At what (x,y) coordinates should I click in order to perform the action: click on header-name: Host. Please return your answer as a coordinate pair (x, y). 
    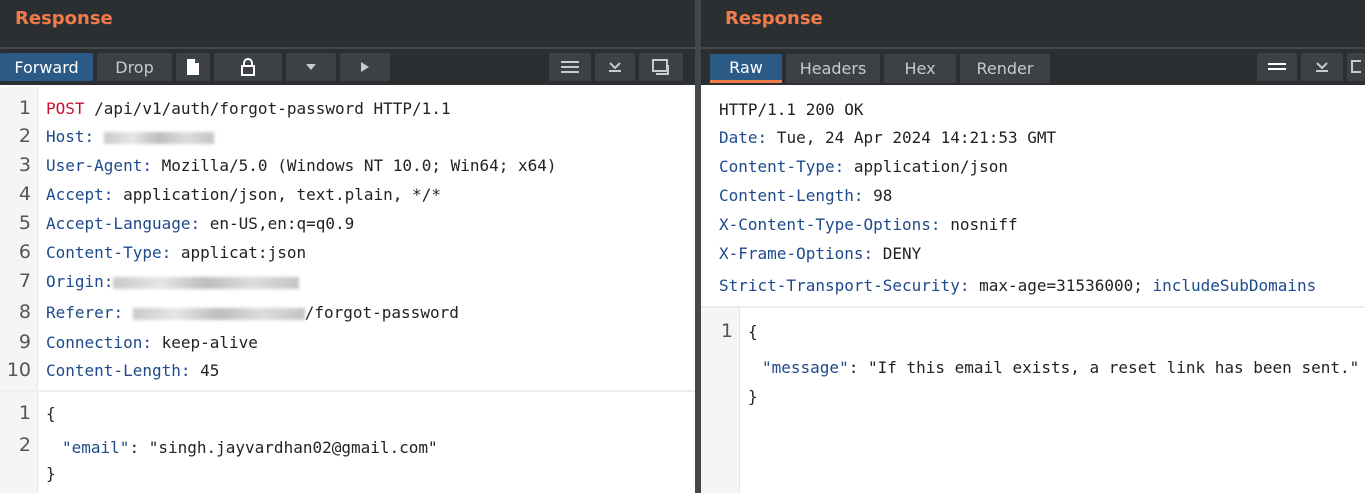
    Looking at the image, I should click on (65, 136).